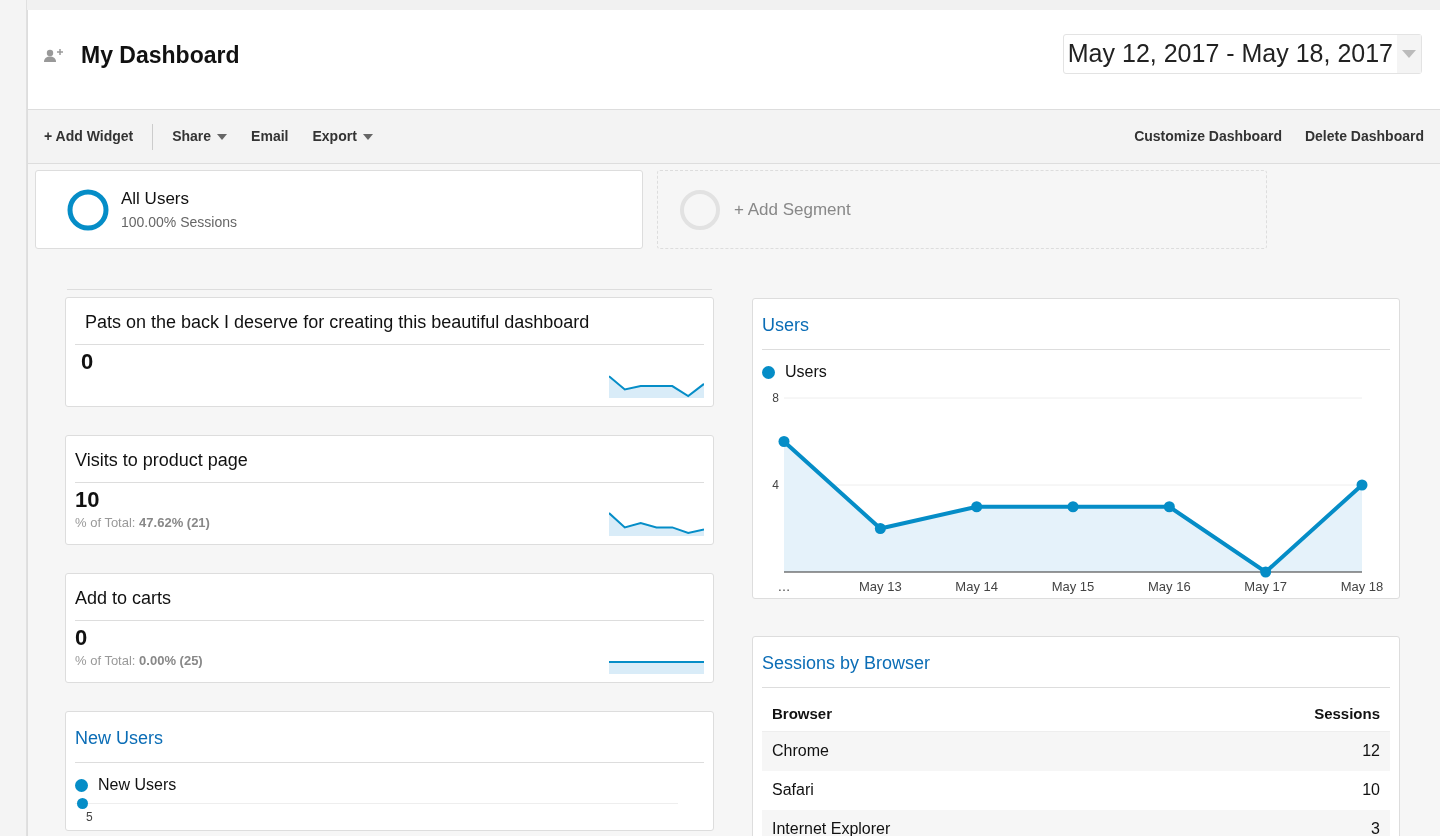 Image resolution: width=1440 pixels, height=836 pixels. Describe the element at coordinates (1073, 586) in the screenshot. I see `axis-label: May 15` at that location.